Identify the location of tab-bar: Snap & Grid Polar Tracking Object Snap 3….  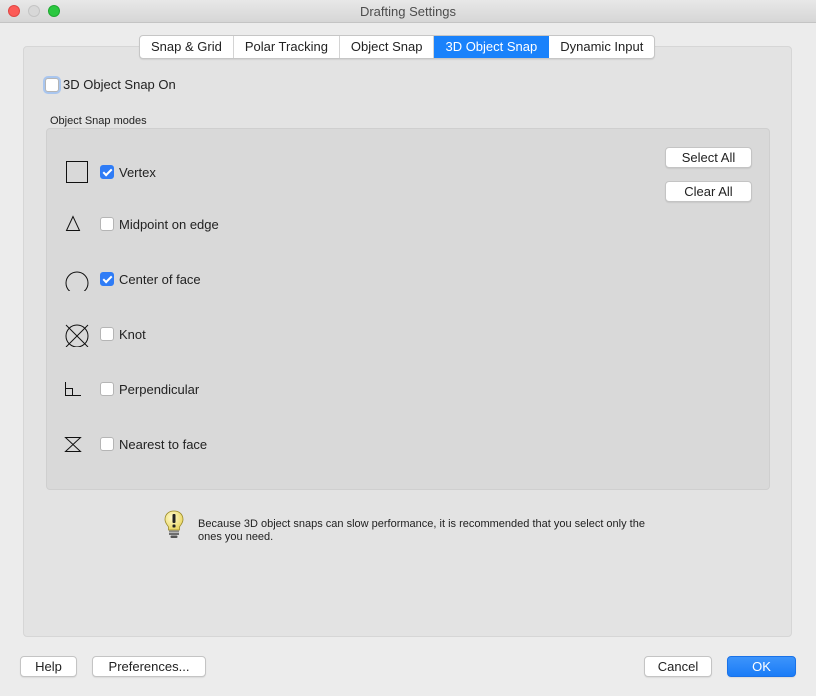
(397, 47).